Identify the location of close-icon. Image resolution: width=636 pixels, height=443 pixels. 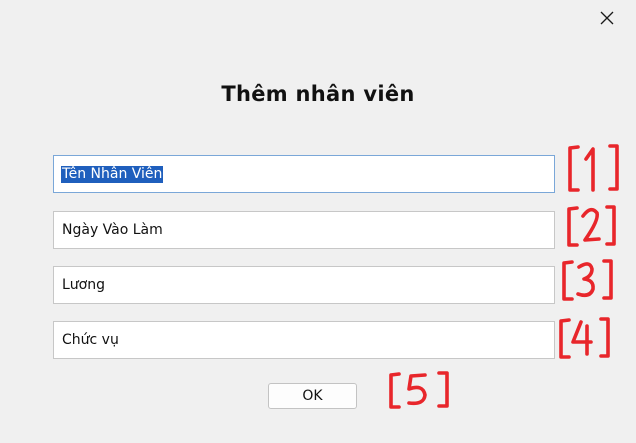
(607, 18).